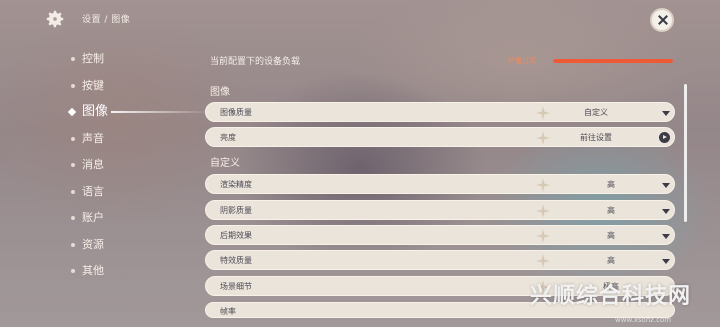  Describe the element at coordinates (440, 137) in the screenshot. I see `setting-row-brightness: 亮度 前往设置` at that location.